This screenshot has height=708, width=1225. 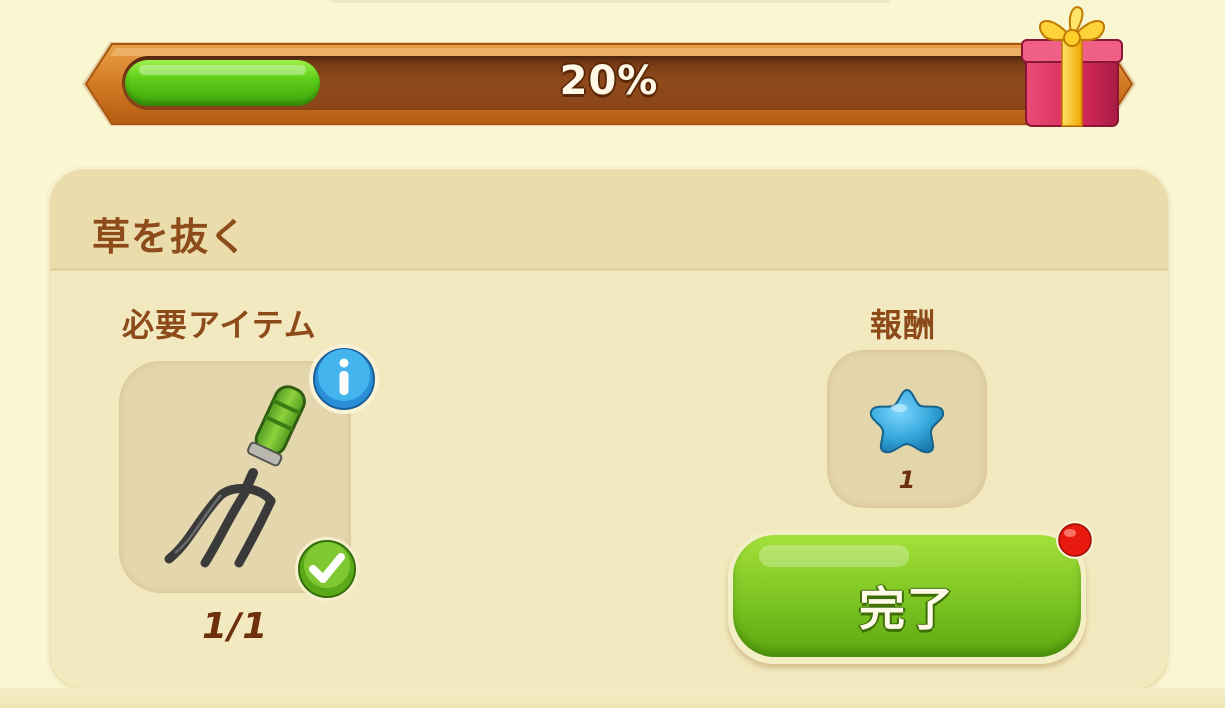 I want to click on required-items-label: 必要アイテム, so click(x=219, y=325).